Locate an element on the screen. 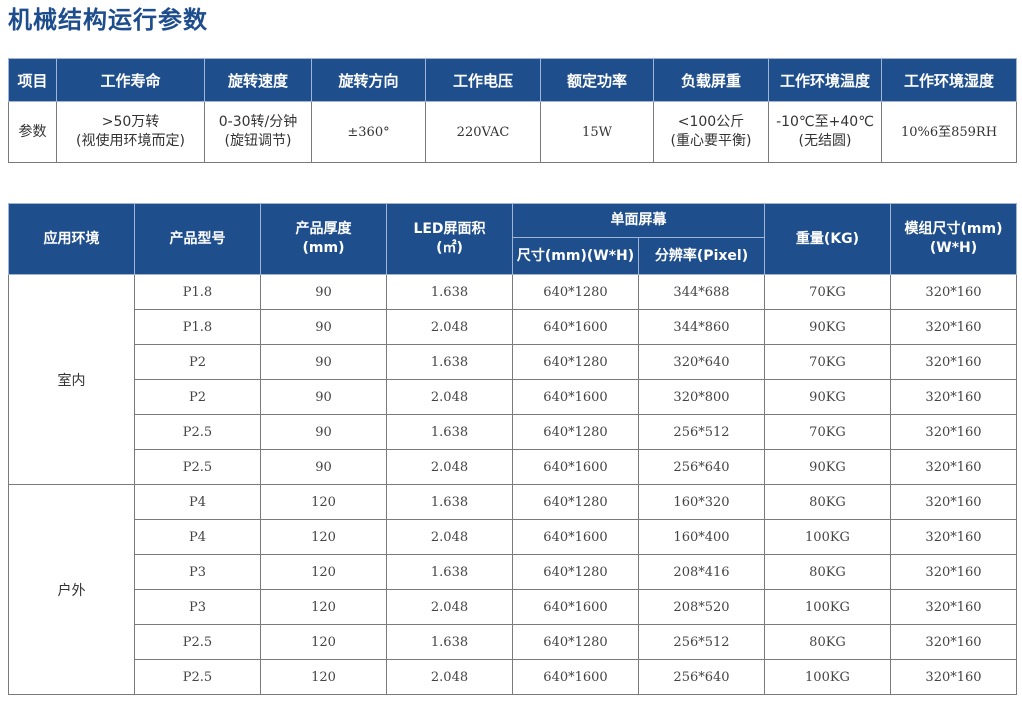  thickness-header: 产品厚度 (mm) is located at coordinates (323, 239).